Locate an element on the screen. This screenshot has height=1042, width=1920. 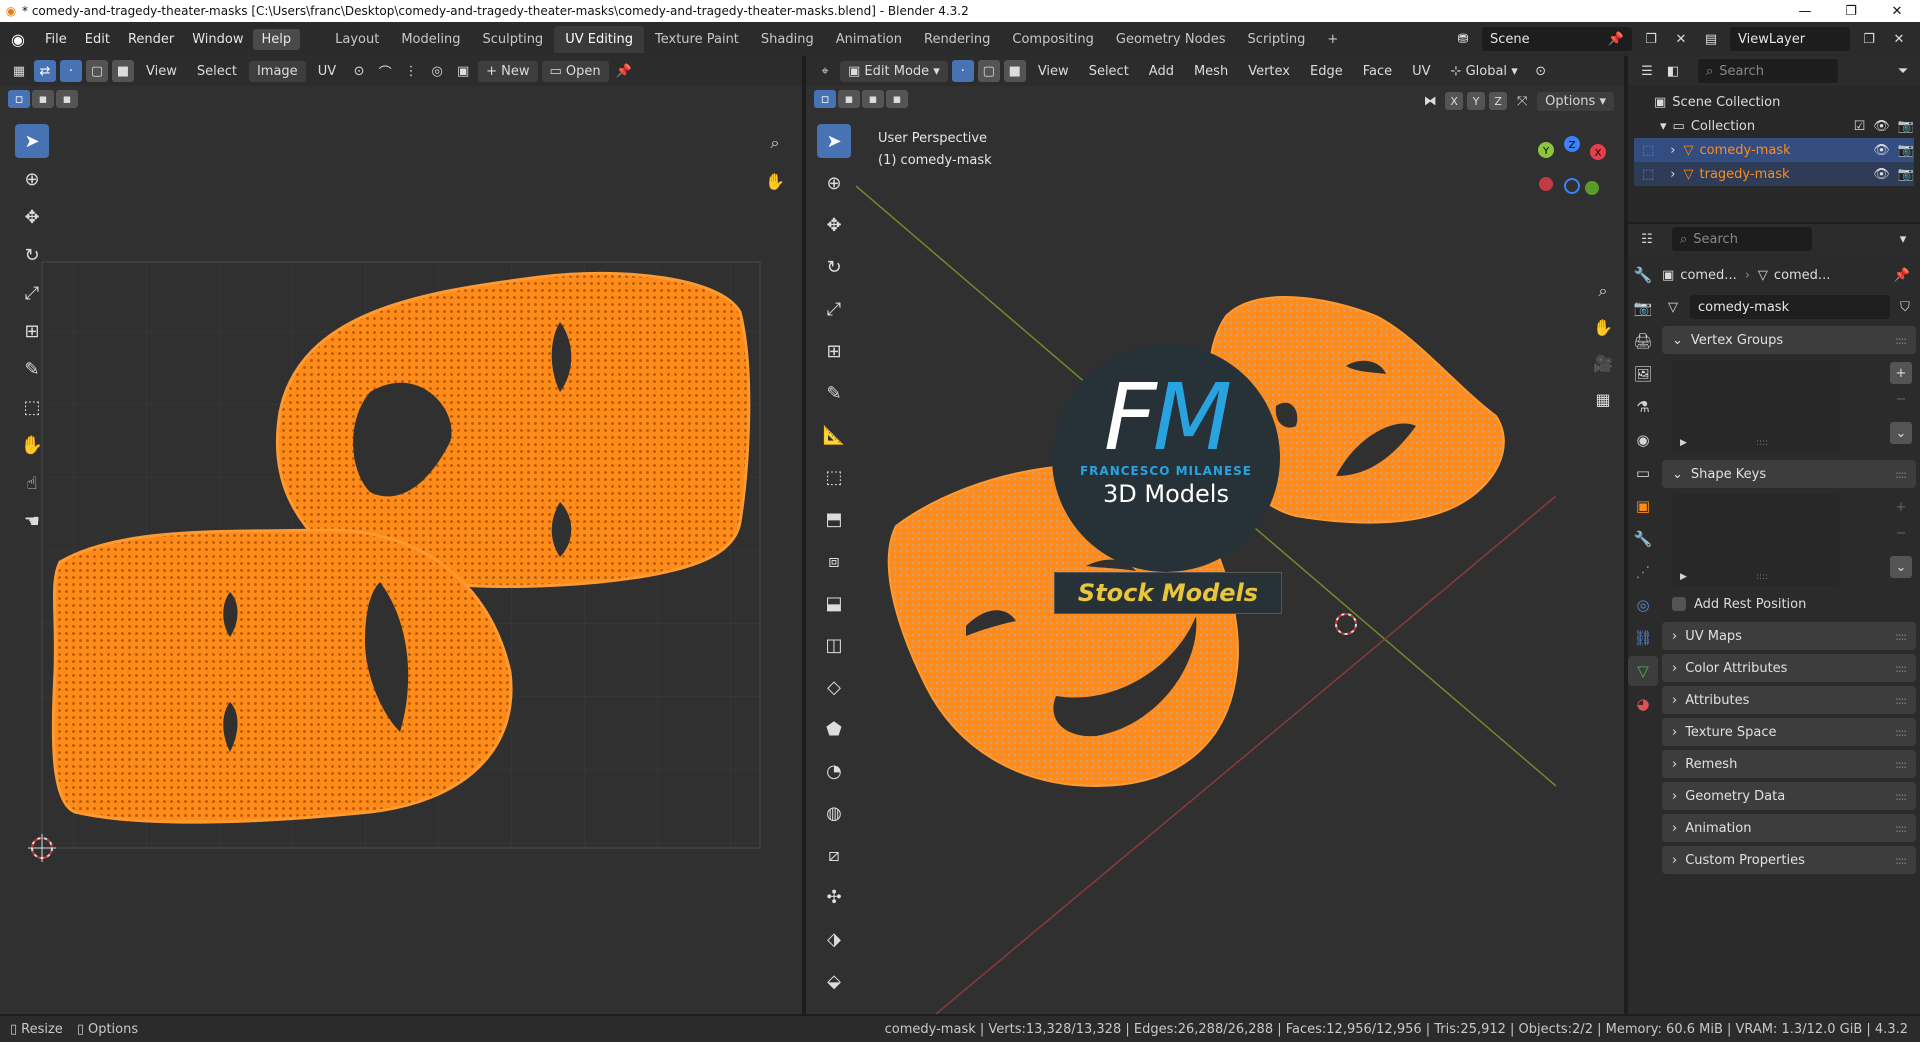
extrude-tool-icon: ⬒ is located at coordinates (834, 519).